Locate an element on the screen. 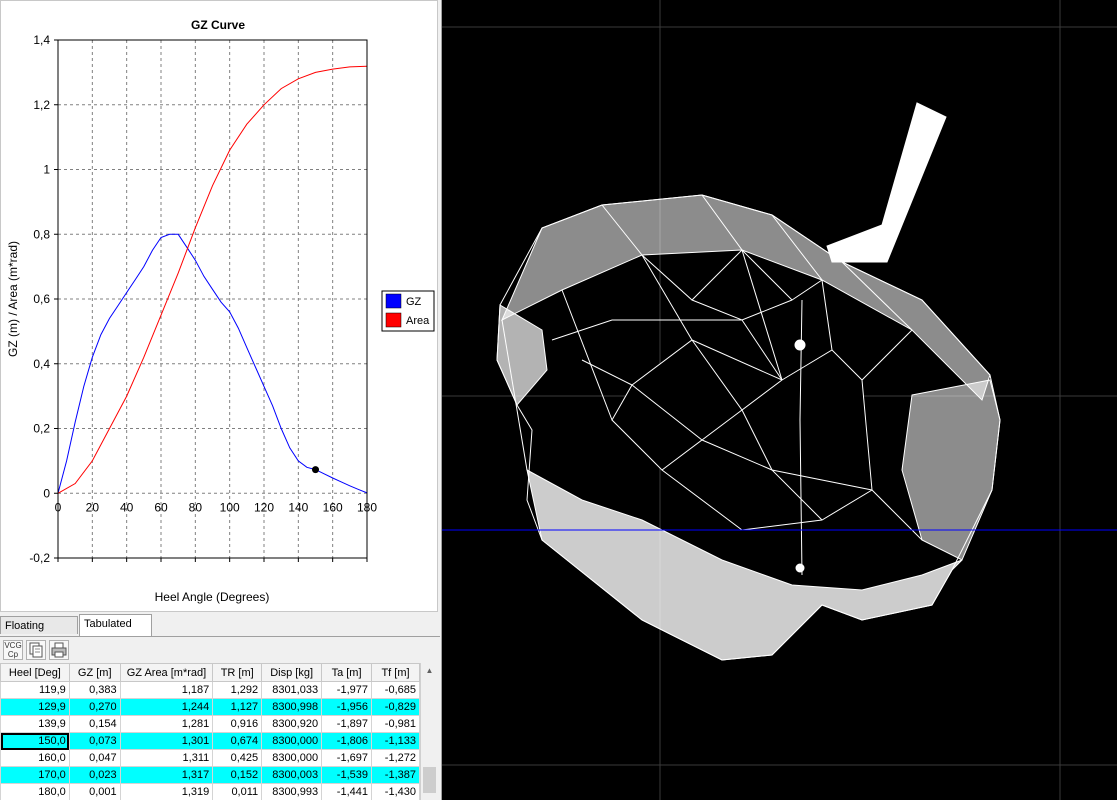  vcg-cp-icon: VCG Cp is located at coordinates (13, 650).